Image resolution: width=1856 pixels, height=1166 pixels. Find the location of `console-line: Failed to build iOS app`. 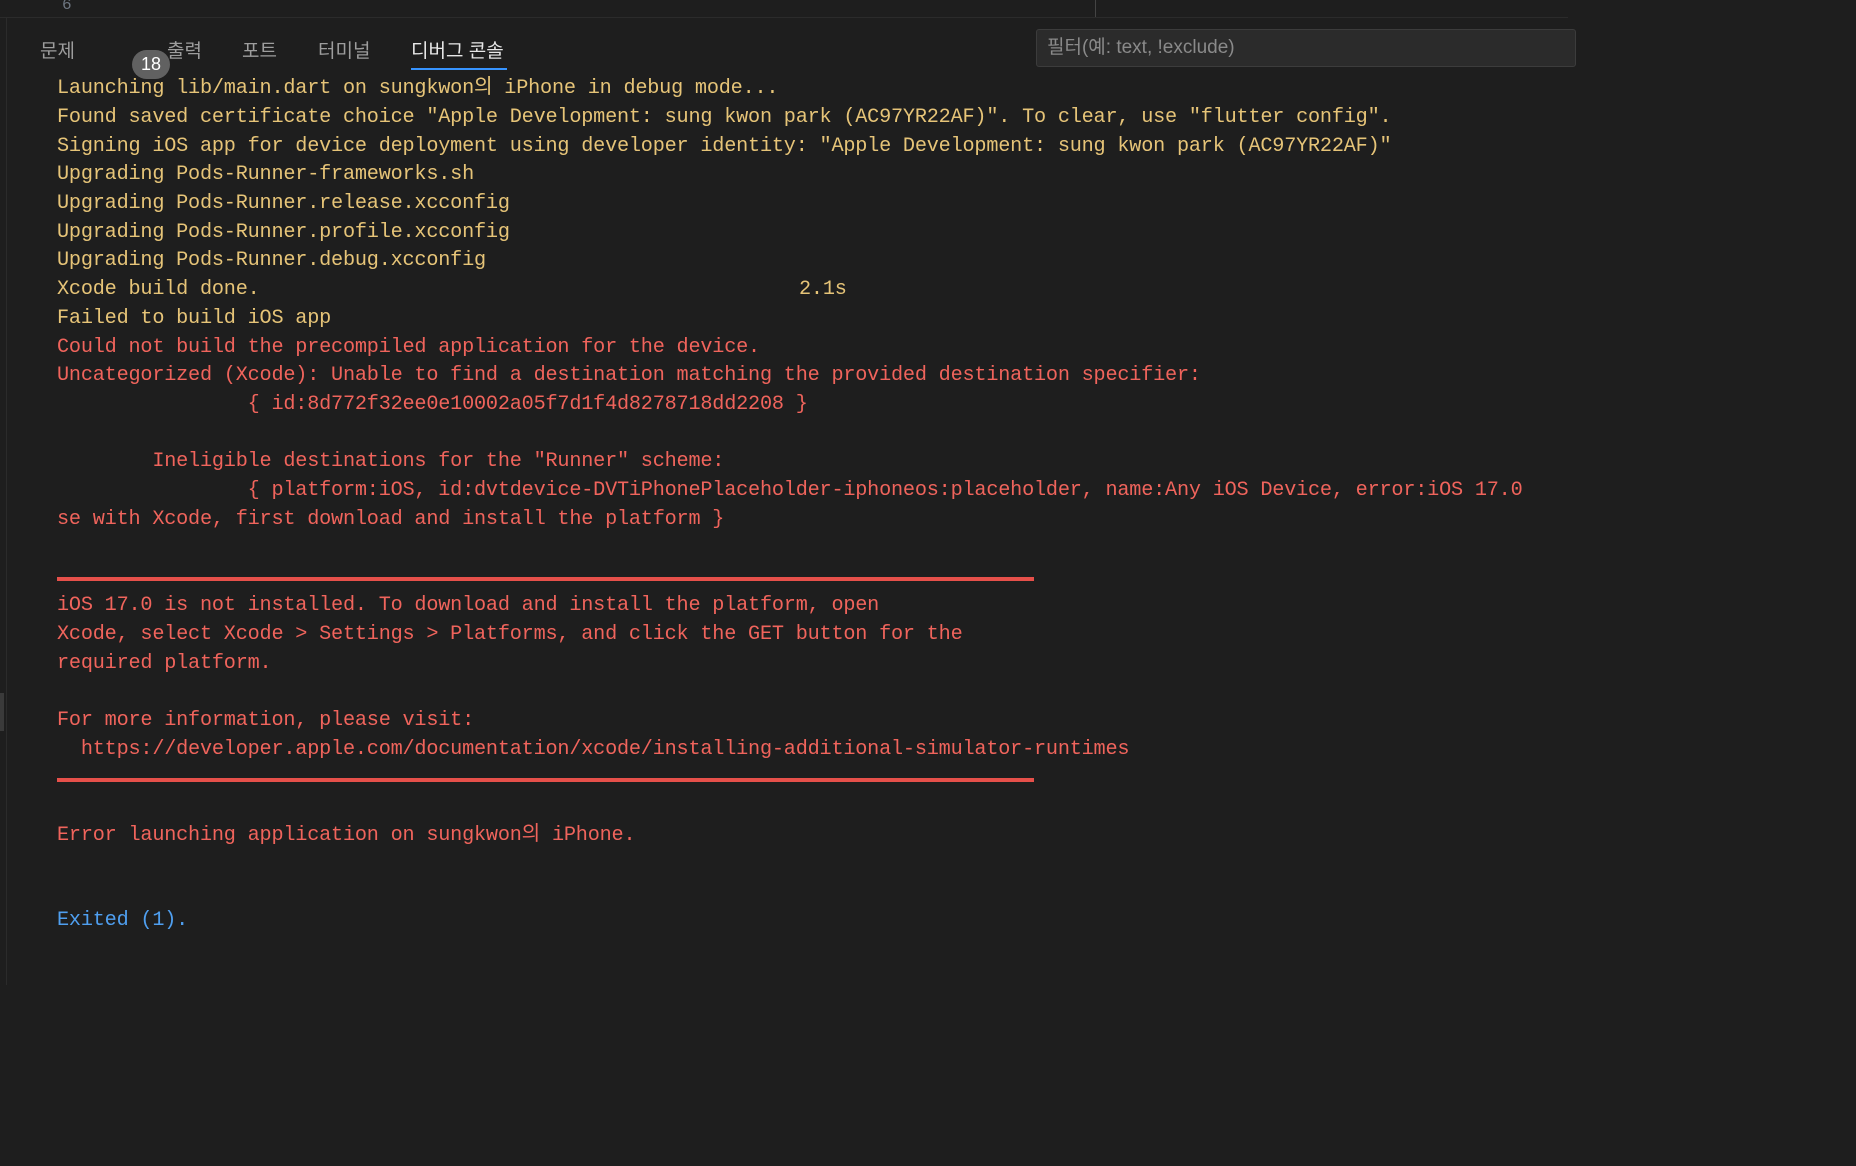

console-line: Failed to build iOS app is located at coordinates (194, 318).